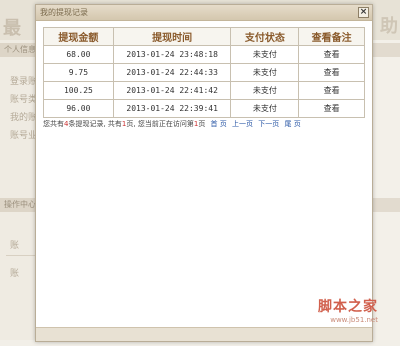 Image resolution: width=400 pixels, height=346 pixels. What do you see at coordinates (78, 72) in the screenshot?
I see `cell-amount: 9.75` at bounding box center [78, 72].